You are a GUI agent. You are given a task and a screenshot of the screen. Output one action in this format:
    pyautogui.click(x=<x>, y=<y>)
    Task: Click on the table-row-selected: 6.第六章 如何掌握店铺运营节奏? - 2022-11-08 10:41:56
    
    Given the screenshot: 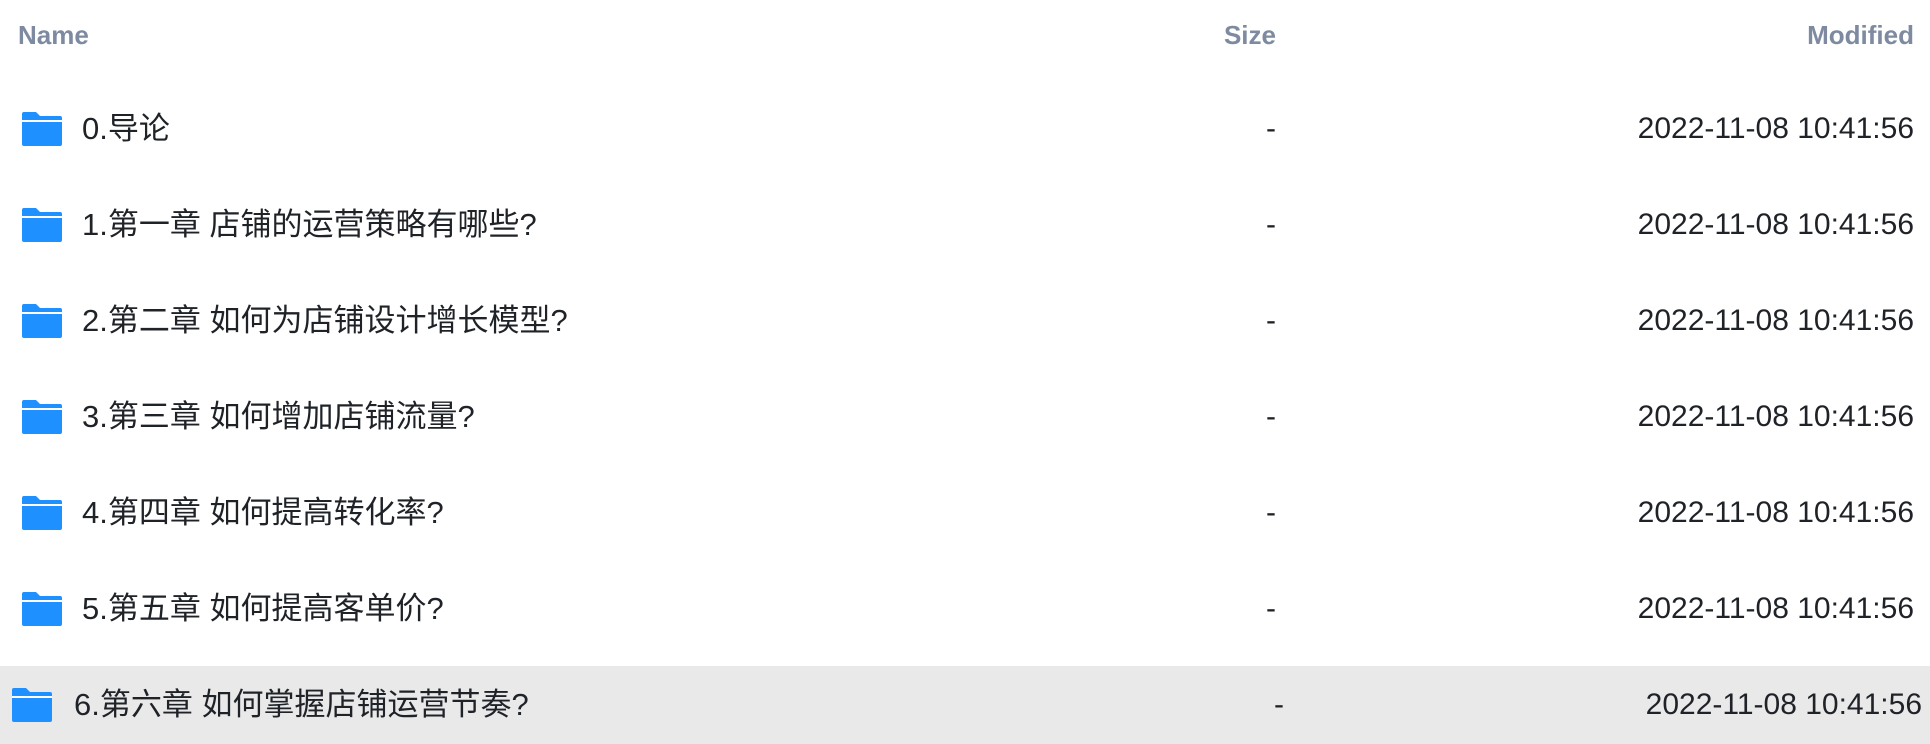 What is the action you would take?
    pyautogui.click(x=965, y=705)
    